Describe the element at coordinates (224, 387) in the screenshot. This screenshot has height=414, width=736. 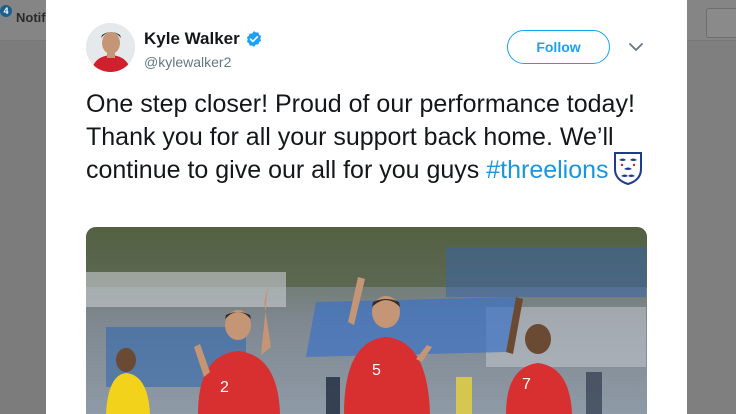
I see `shirt-number-2: 2` at that location.